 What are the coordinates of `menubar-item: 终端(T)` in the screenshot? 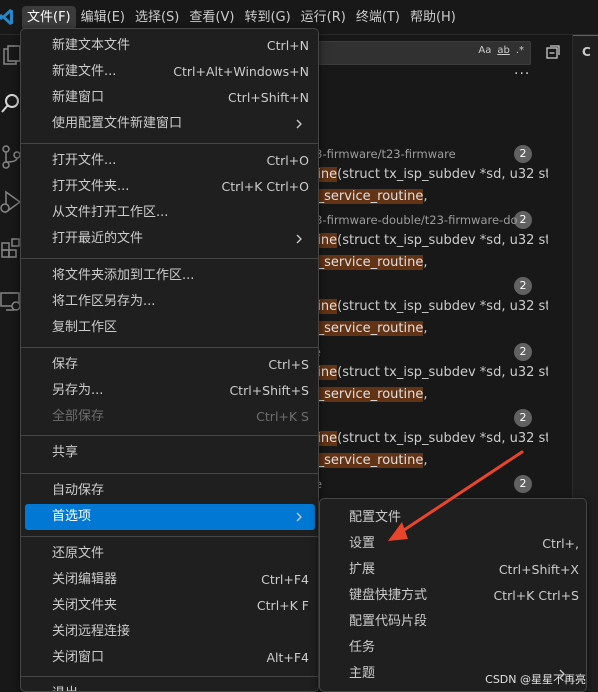 It's located at (378, 18).